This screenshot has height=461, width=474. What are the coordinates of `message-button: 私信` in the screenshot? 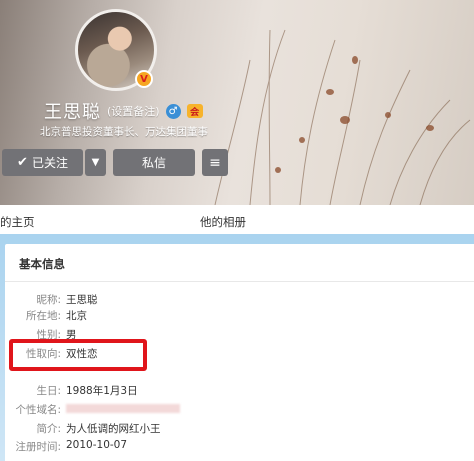 It's located at (154, 162).